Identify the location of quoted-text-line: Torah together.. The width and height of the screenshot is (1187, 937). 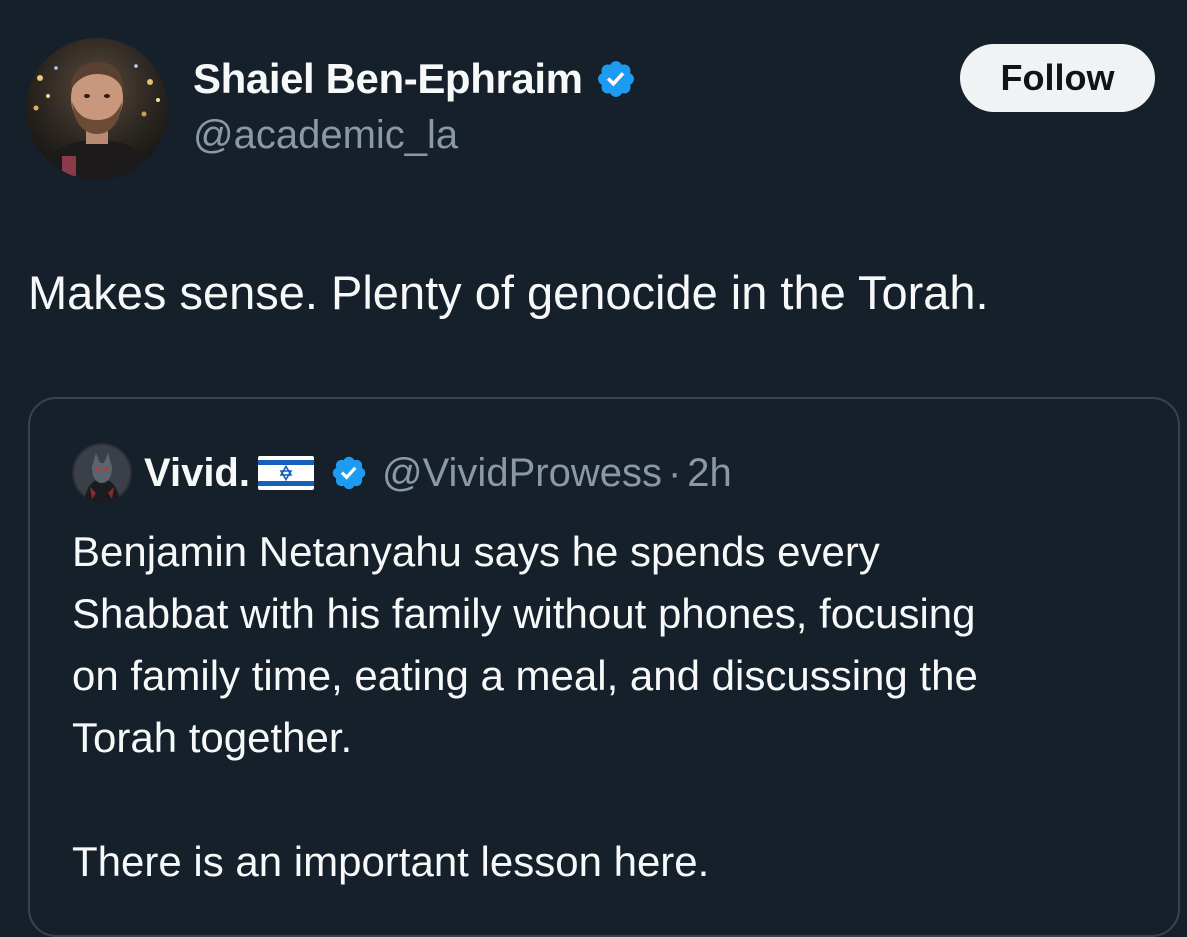
(212, 737).